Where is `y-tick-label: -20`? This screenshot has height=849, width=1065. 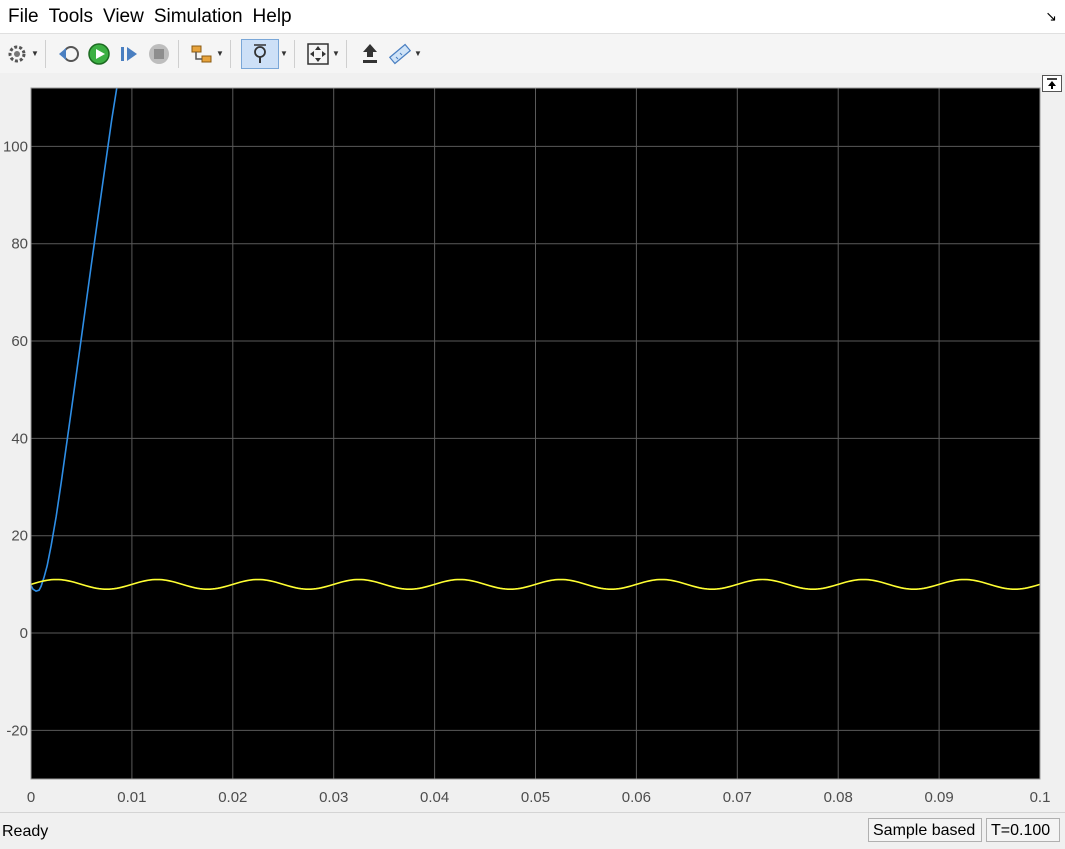 y-tick-label: -20 is located at coordinates (17, 730).